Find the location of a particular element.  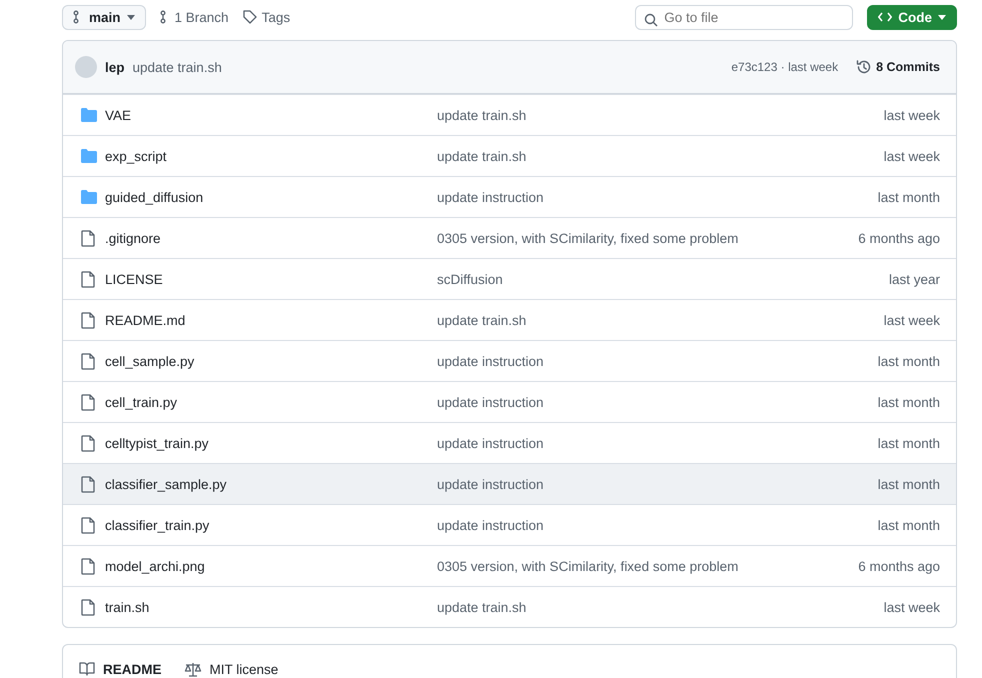

file-row: LICENSE scDiffusion last year is located at coordinates (509, 278).